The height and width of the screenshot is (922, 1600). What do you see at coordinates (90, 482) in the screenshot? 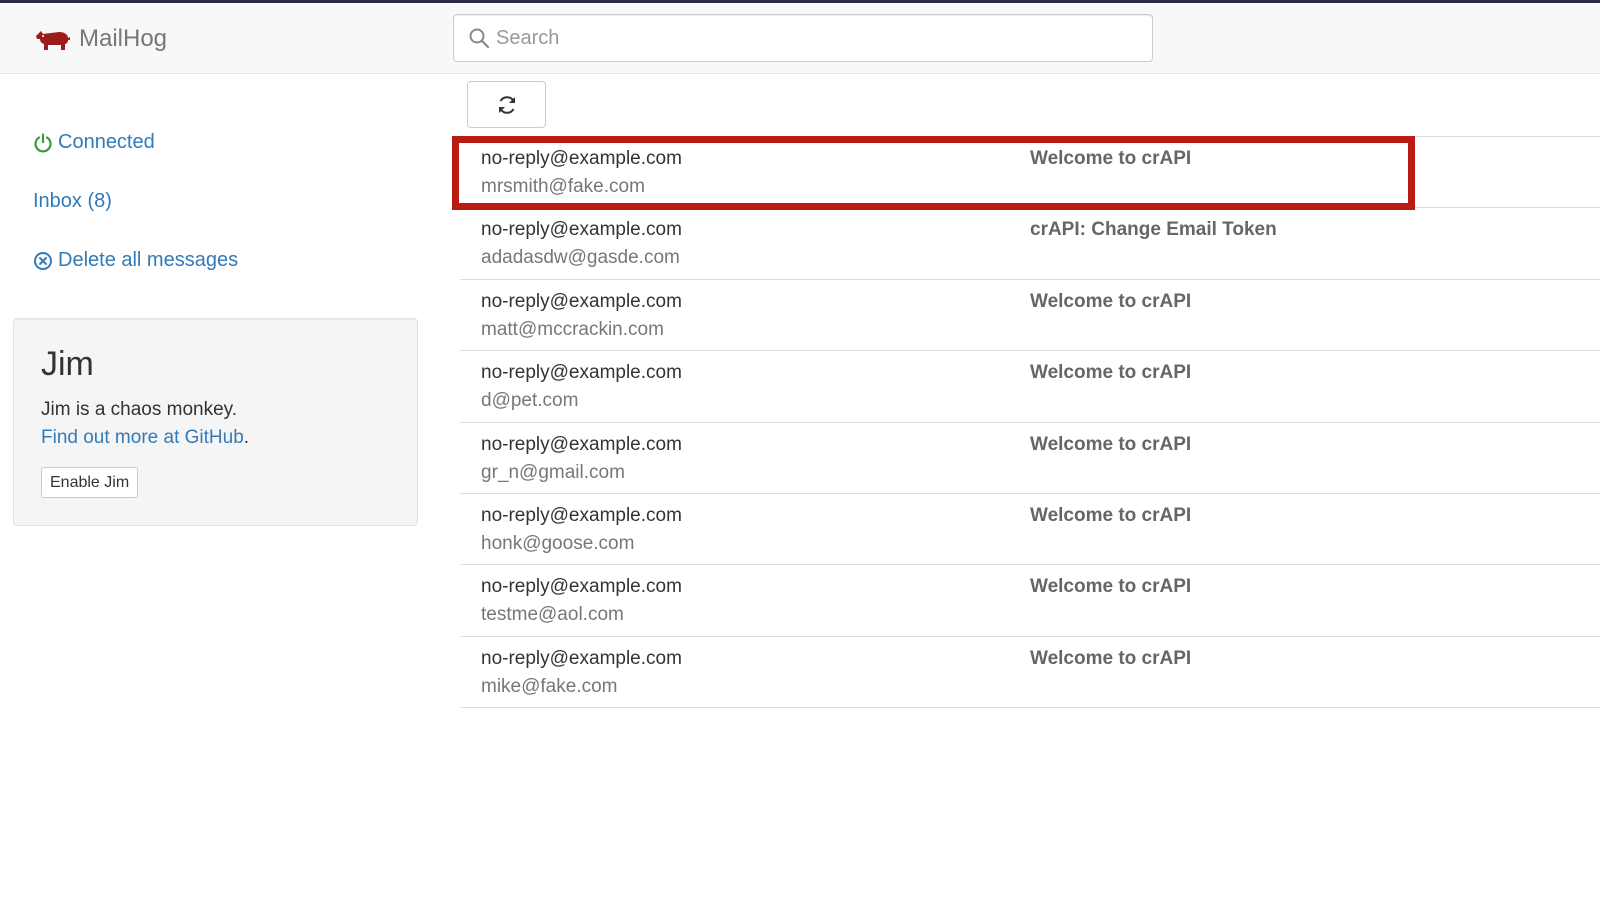
I see `enable-jim-button: Enable Jim` at bounding box center [90, 482].